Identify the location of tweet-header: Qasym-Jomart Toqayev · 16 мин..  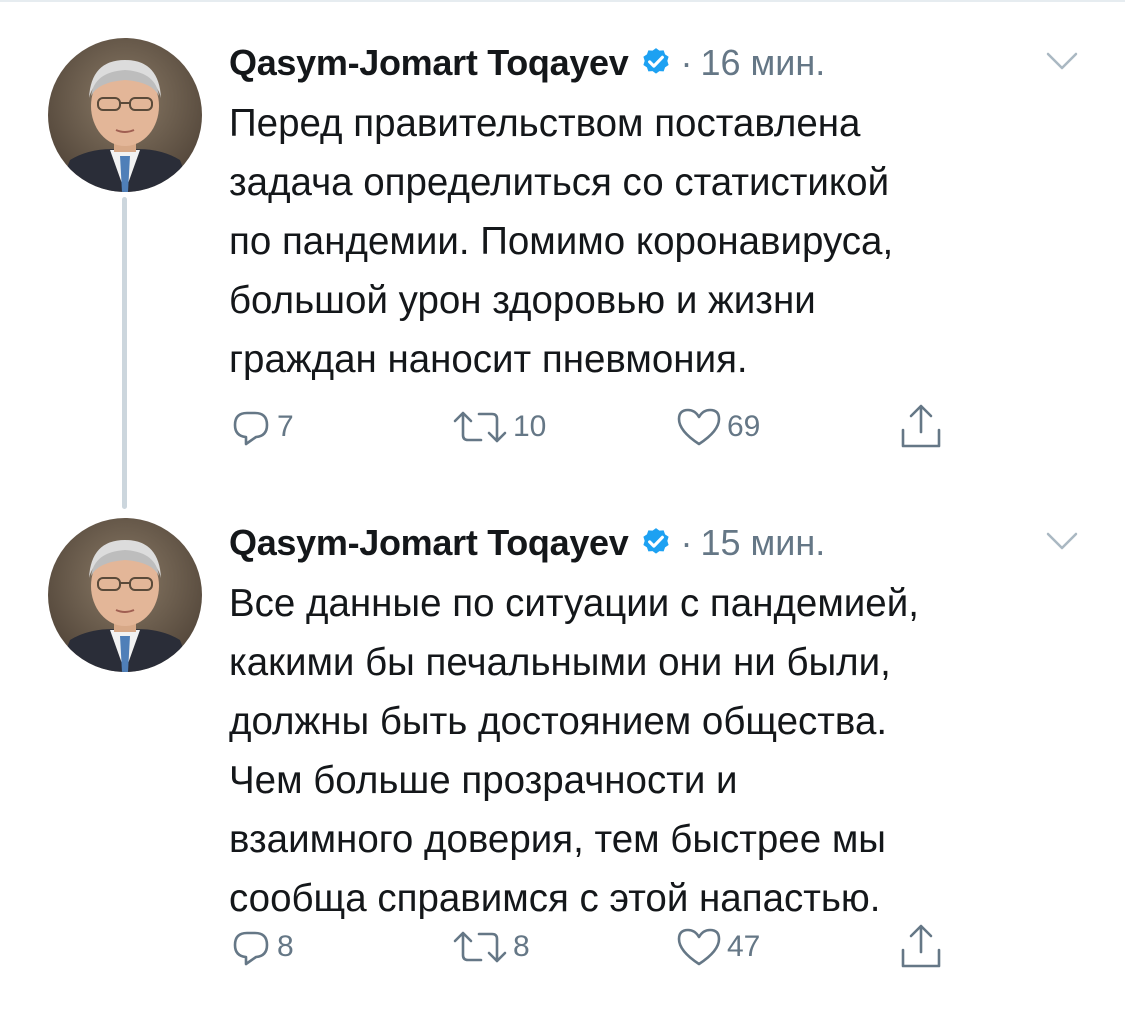
(527, 63).